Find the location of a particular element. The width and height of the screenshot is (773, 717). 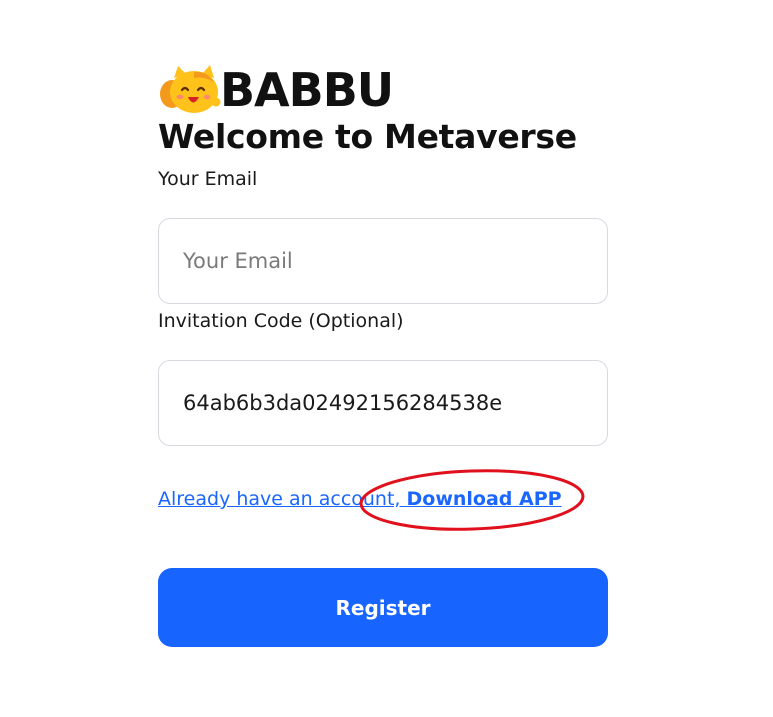

page-title: Welcome to Metaverse is located at coordinates (367, 136).